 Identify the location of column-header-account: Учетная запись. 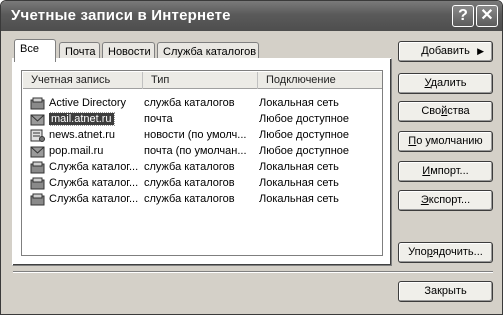
(83, 80).